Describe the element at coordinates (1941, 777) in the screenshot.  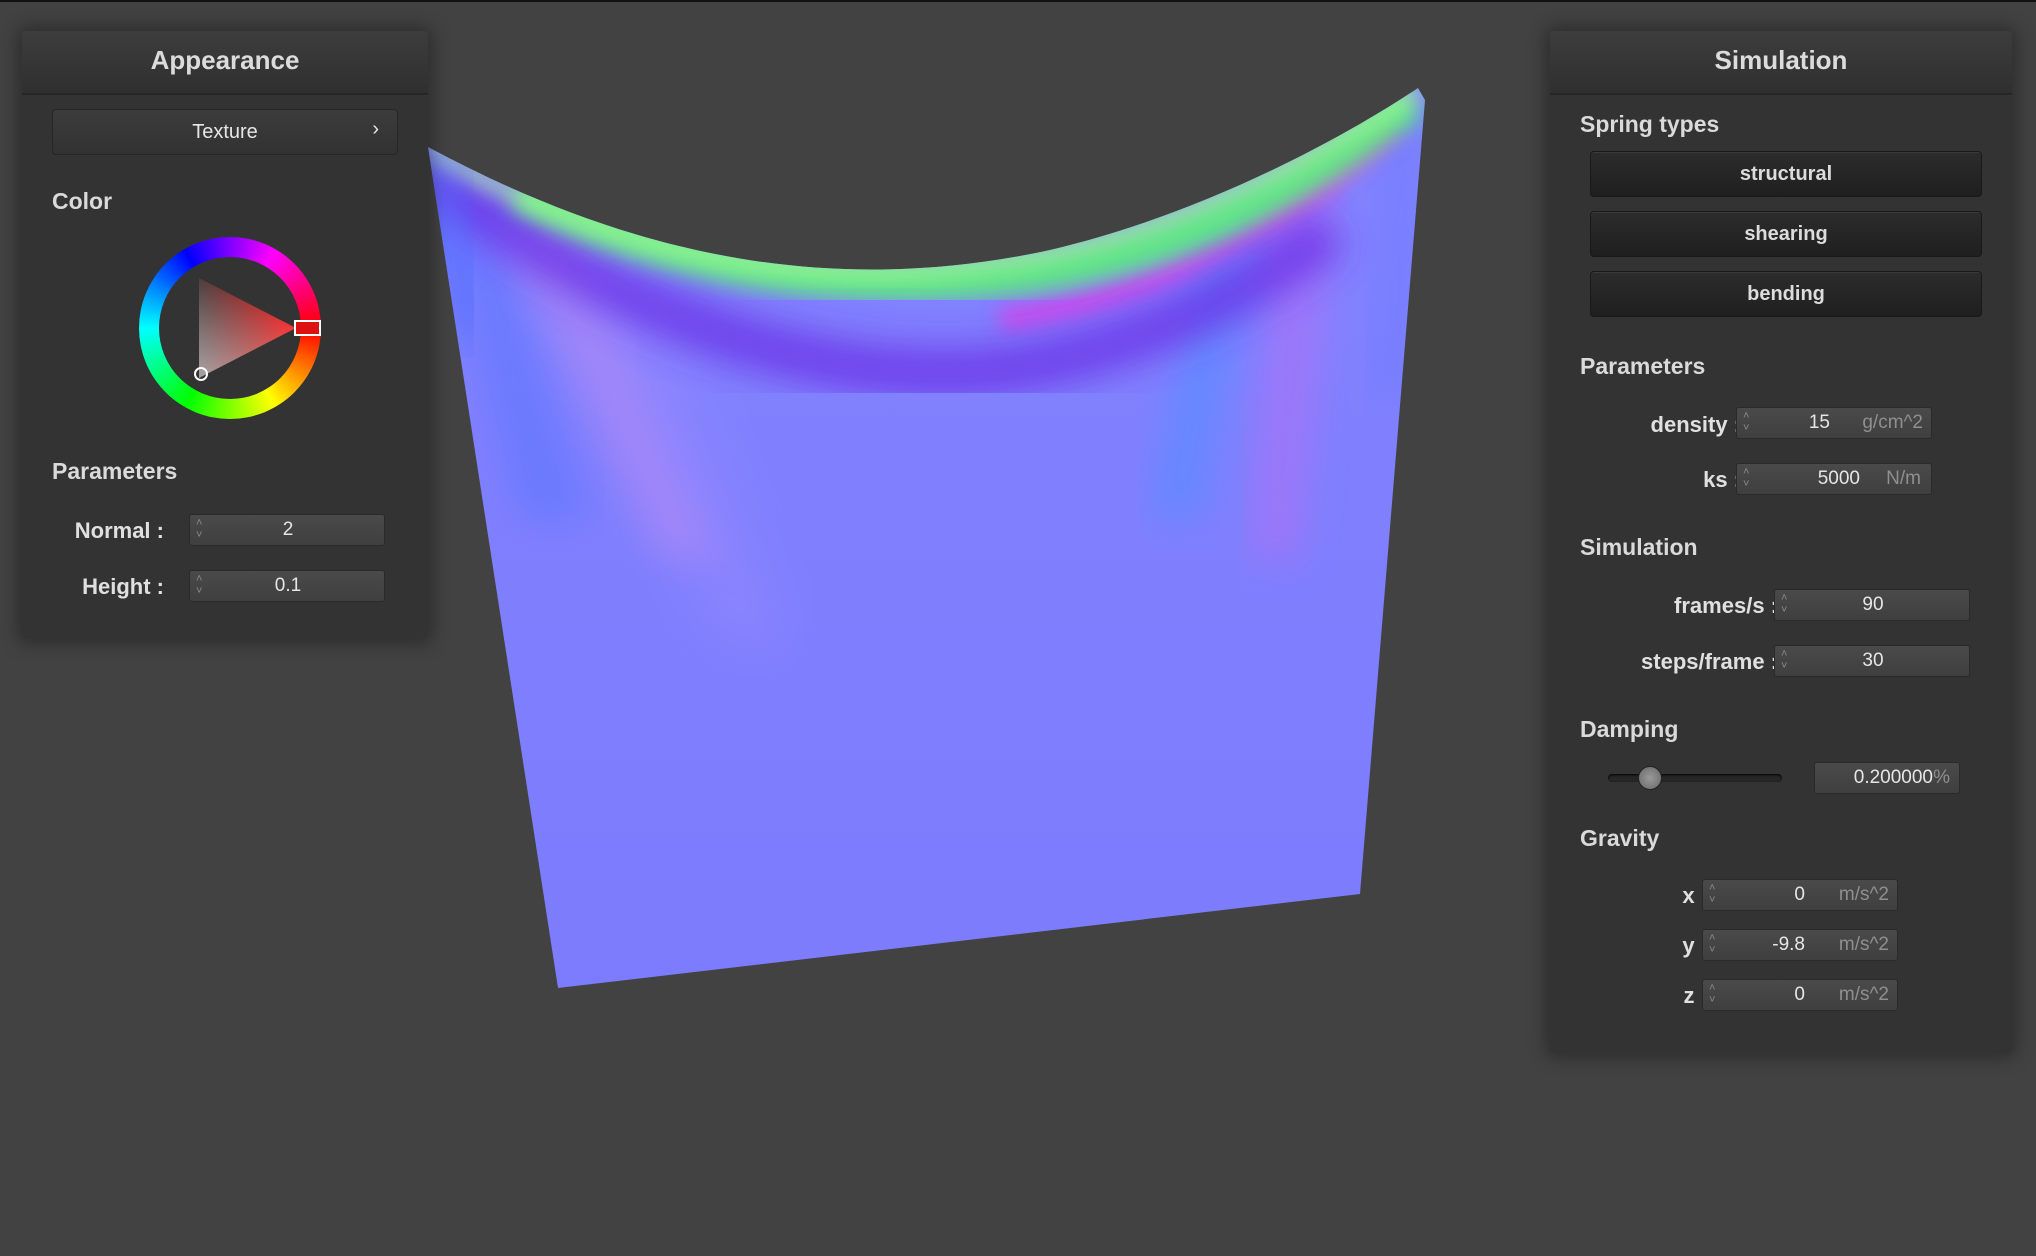
I see `damping-unit: %` at that location.